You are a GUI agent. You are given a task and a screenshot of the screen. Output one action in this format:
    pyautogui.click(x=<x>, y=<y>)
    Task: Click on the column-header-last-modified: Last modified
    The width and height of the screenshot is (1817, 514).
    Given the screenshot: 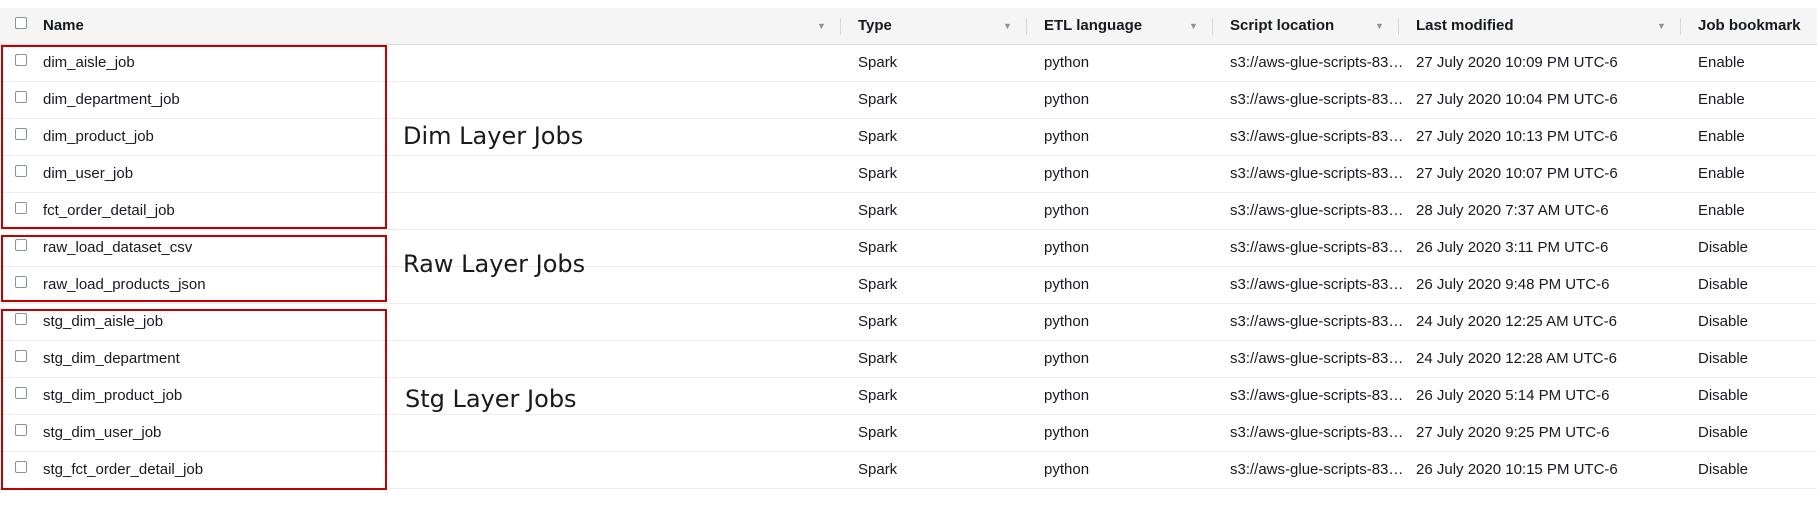 What is the action you would take?
    pyautogui.click(x=1465, y=26)
    